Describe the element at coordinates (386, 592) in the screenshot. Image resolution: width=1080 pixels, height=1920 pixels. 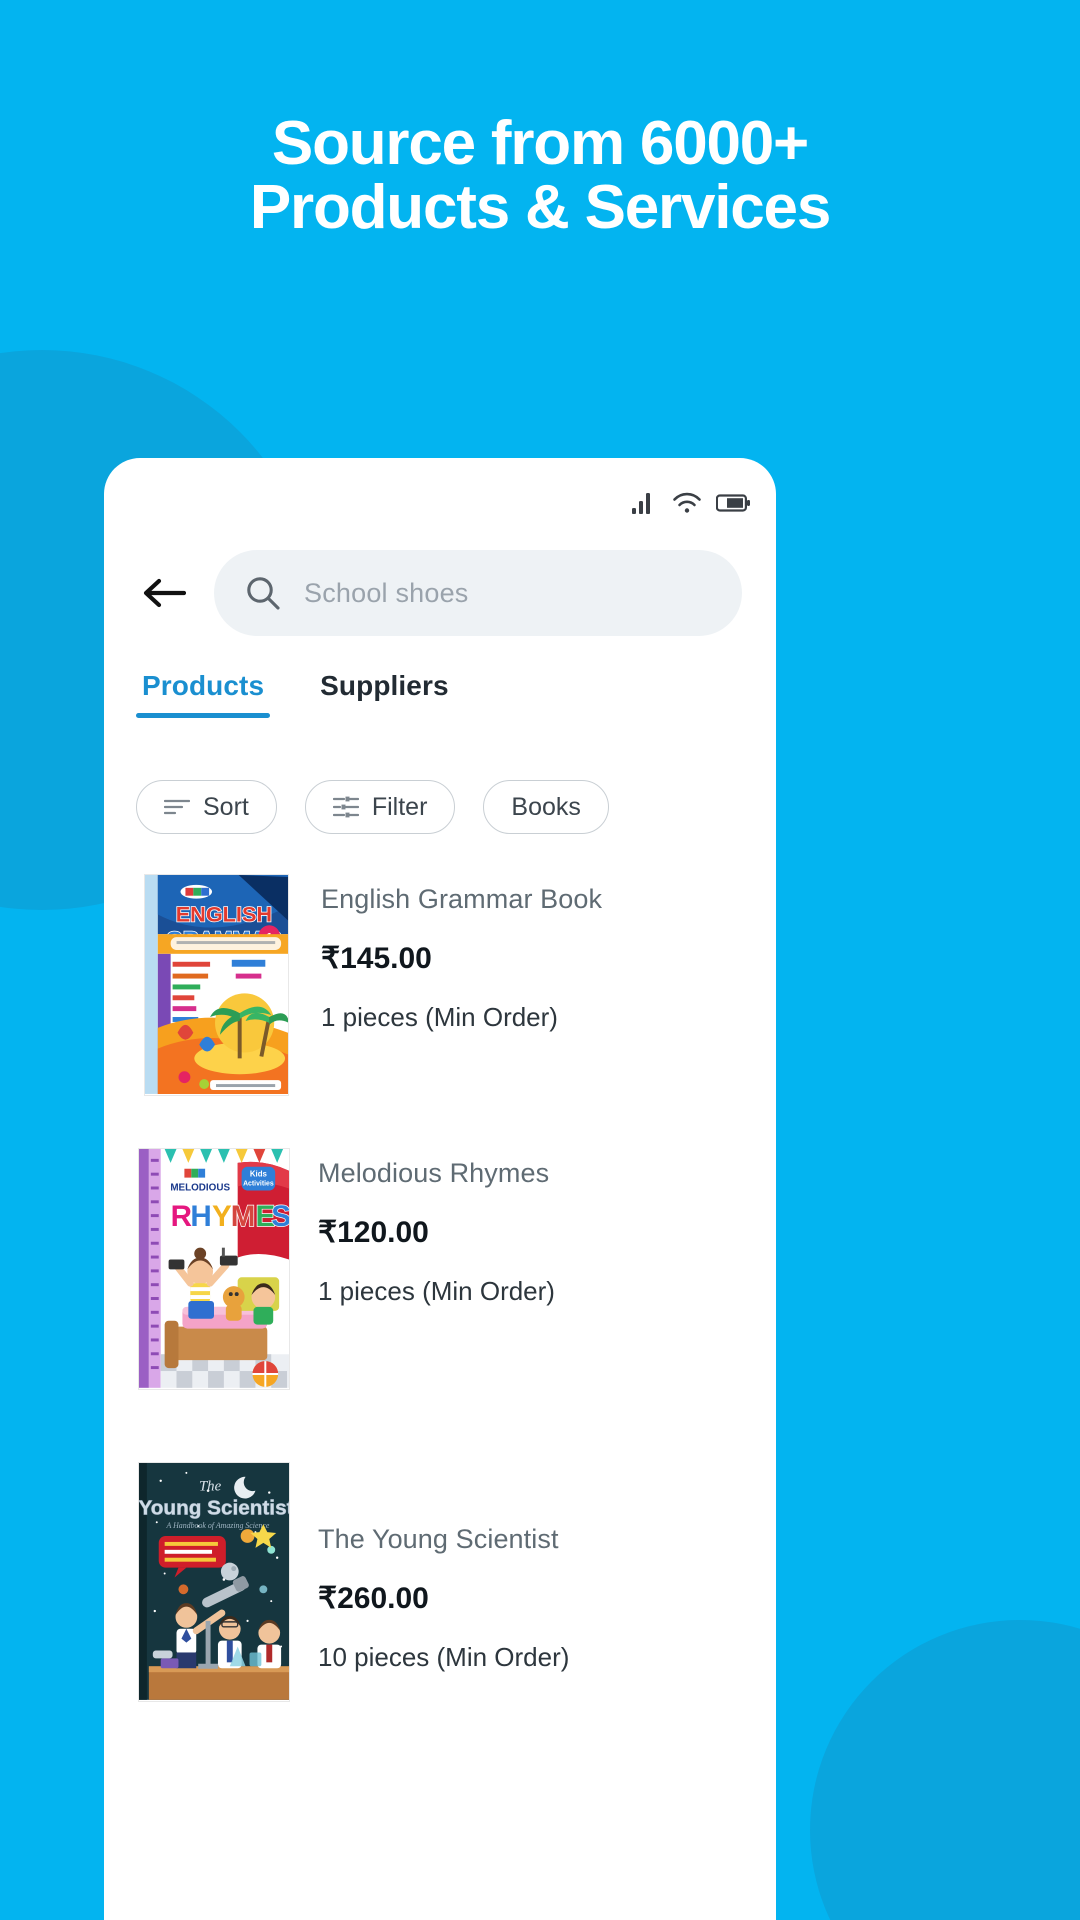
I see `search-placeholder-text: School shoes` at that location.